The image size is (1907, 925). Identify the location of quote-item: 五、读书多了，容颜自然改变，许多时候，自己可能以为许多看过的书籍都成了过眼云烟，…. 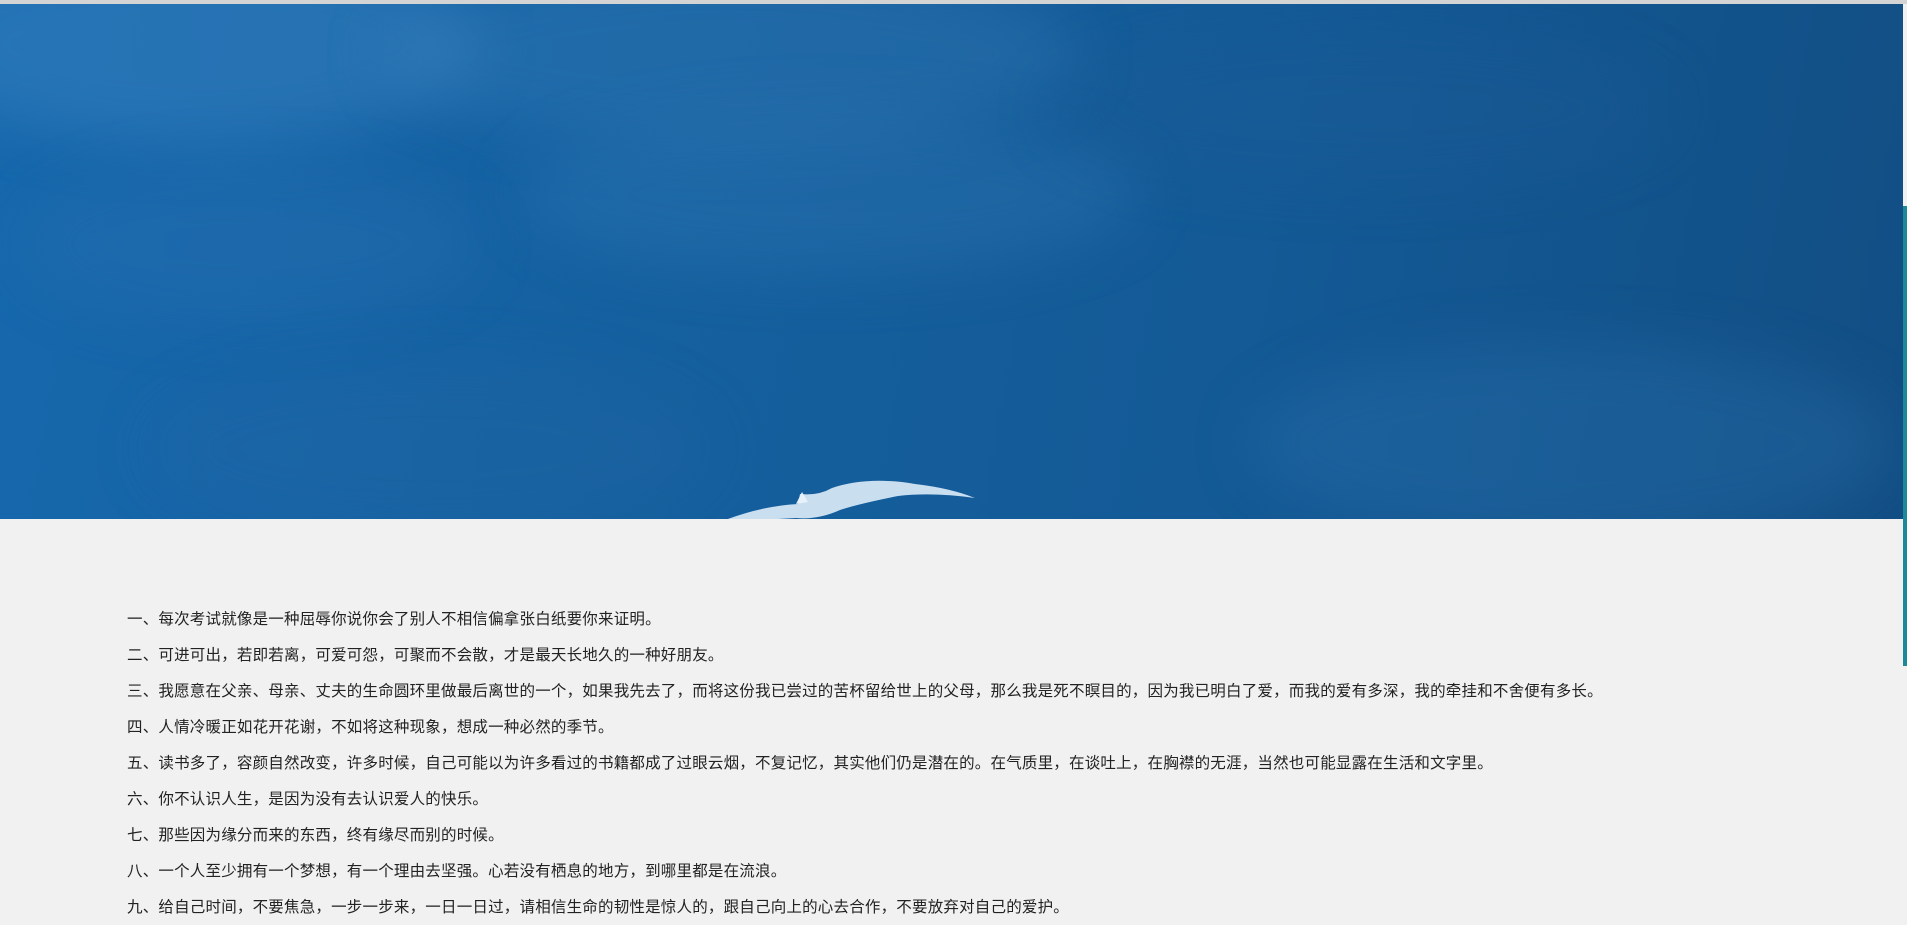
(810, 763).